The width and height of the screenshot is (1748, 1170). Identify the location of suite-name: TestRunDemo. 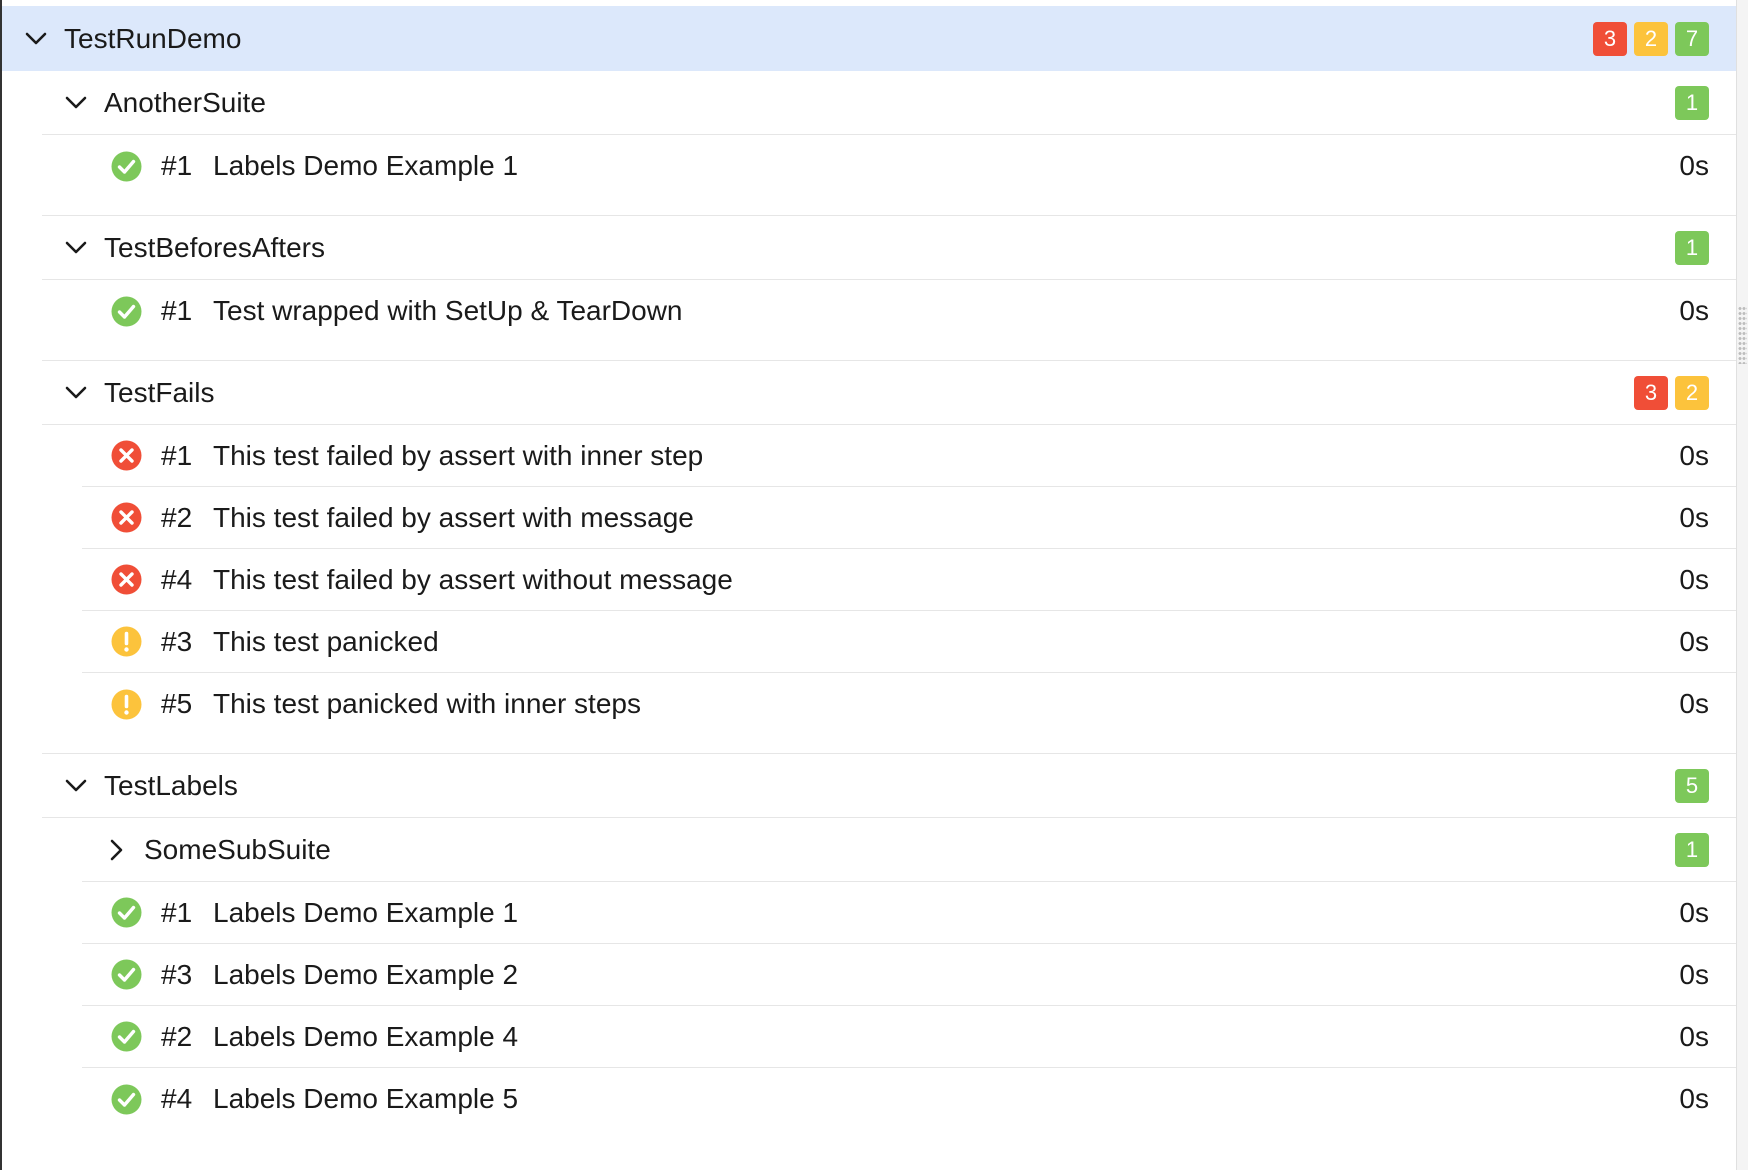
(153, 38).